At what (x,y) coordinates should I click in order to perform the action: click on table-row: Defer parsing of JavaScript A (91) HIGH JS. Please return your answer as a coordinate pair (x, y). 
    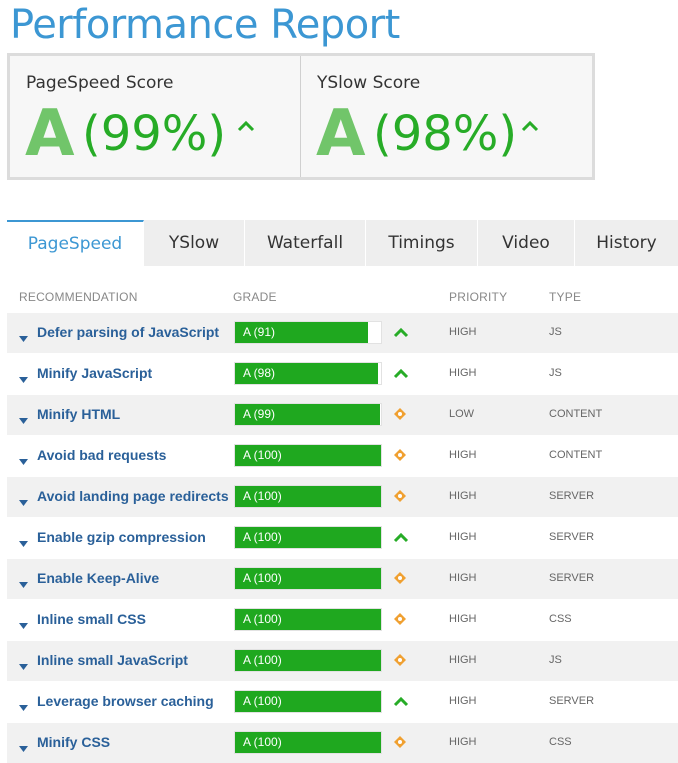
    Looking at the image, I should click on (342, 332).